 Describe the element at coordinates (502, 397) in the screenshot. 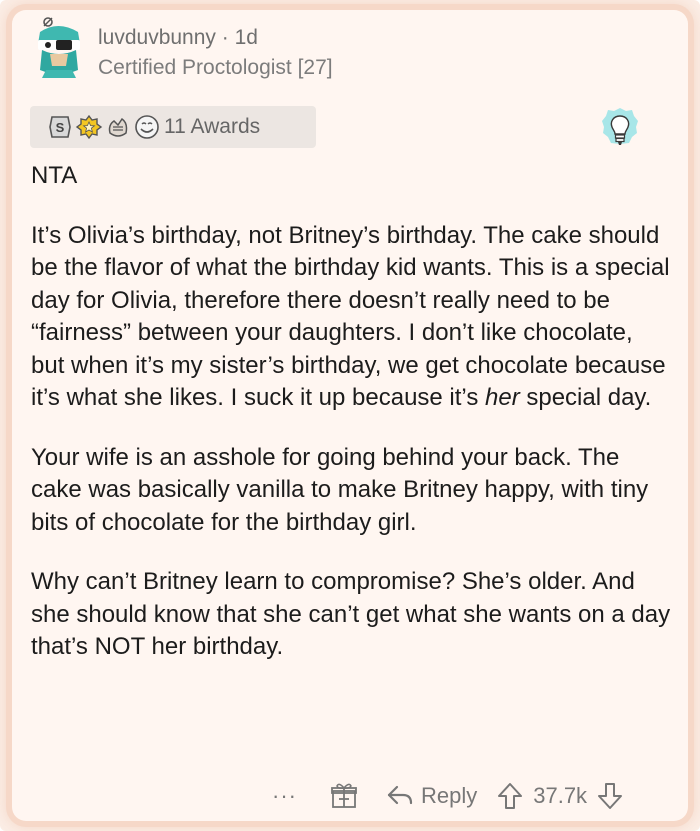

I see `emphasis-text: her` at that location.